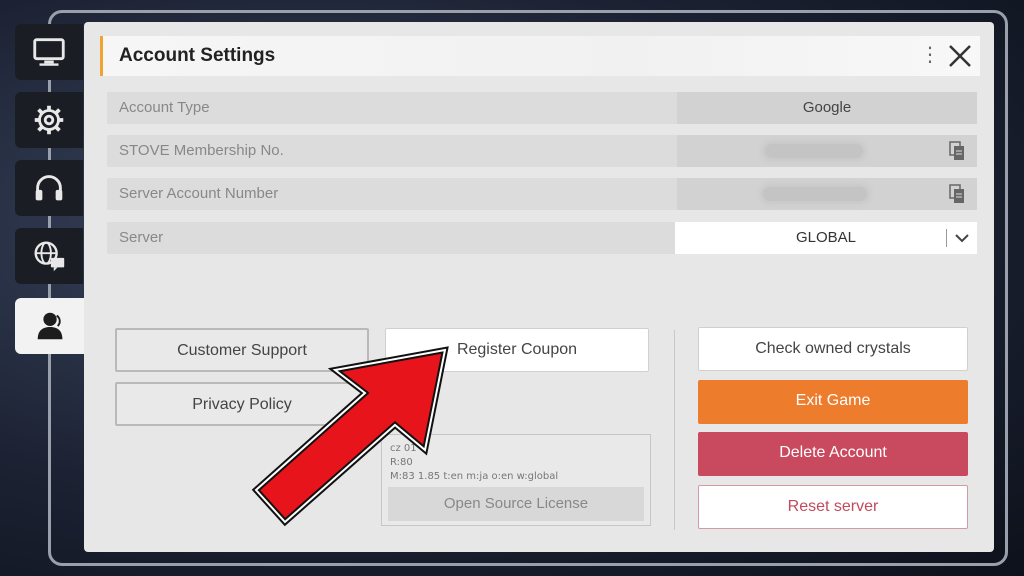  I want to click on membership-label: STOVE Membership No., so click(201, 150).